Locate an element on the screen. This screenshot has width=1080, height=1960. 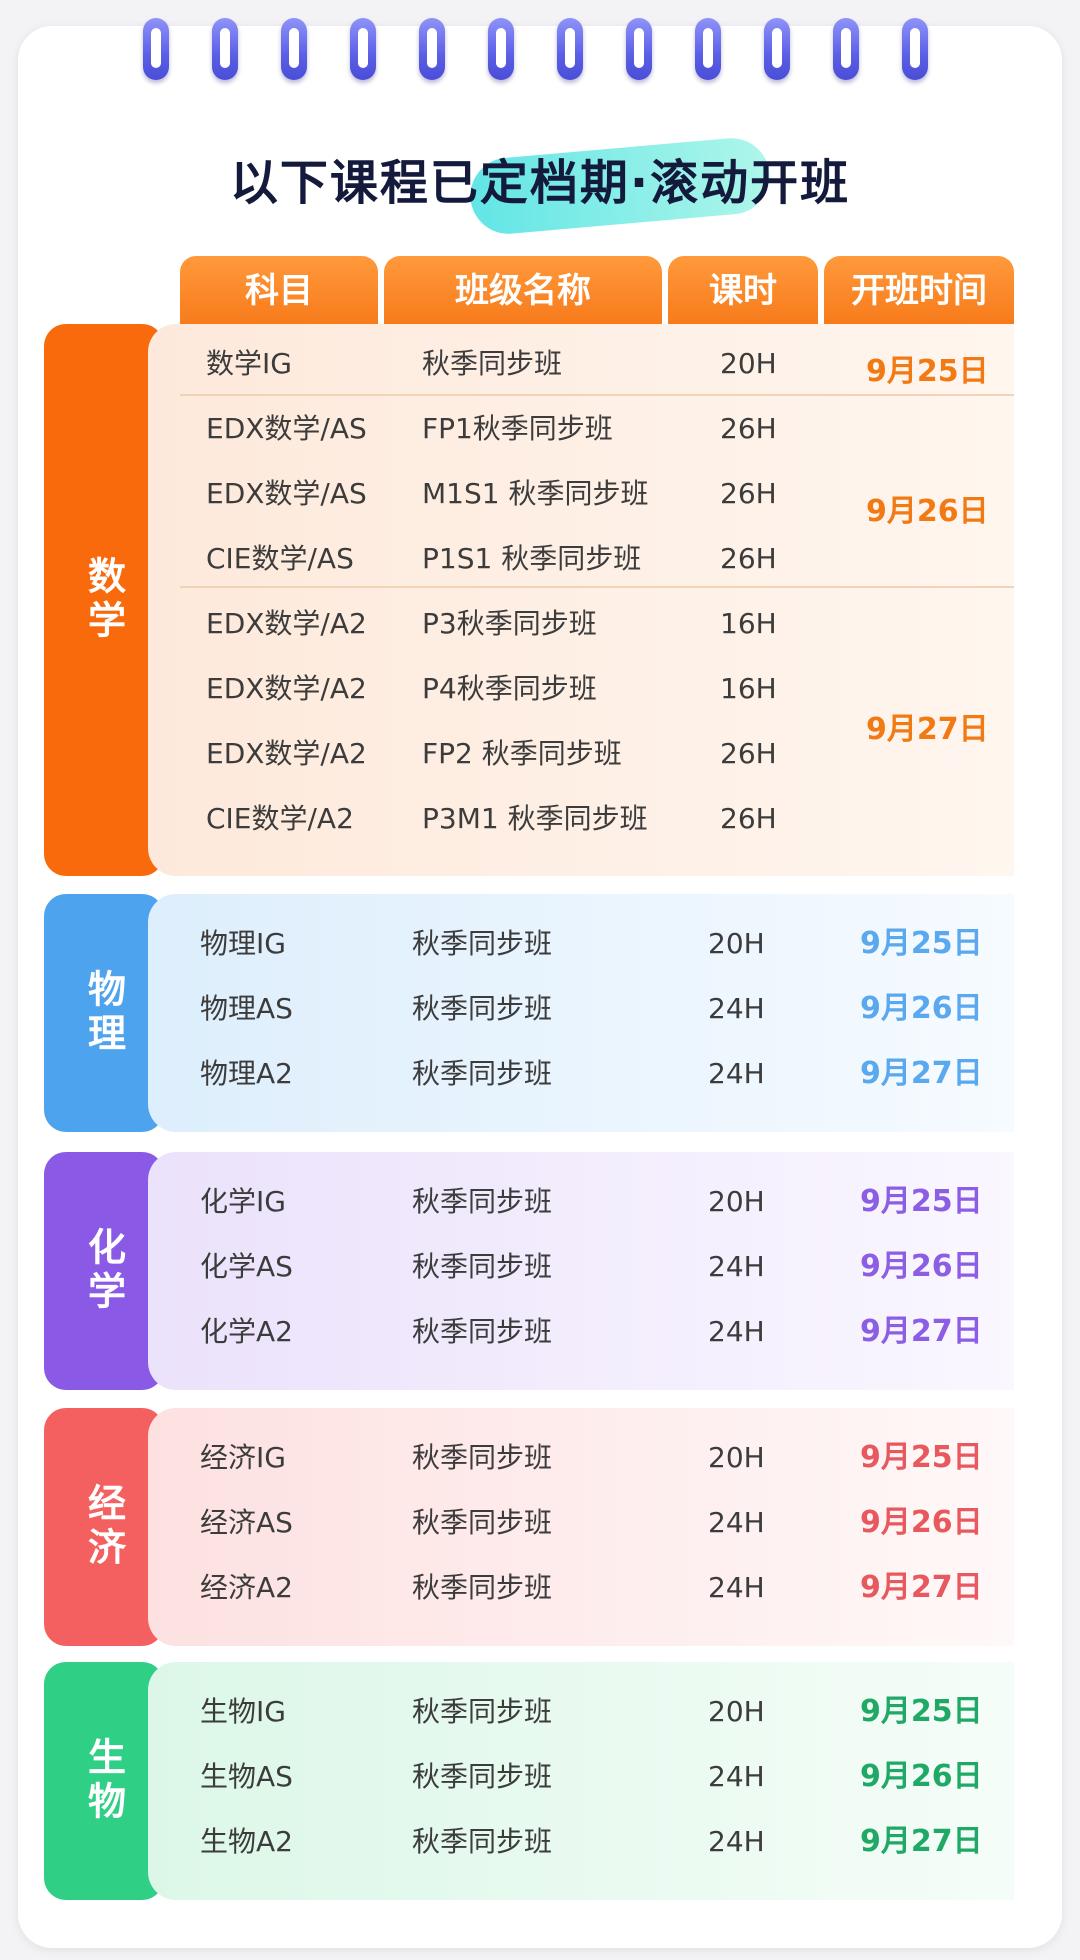
table-row: 化学IG 秋季同步班 20H 9月25日 is located at coordinates (591, 1201).